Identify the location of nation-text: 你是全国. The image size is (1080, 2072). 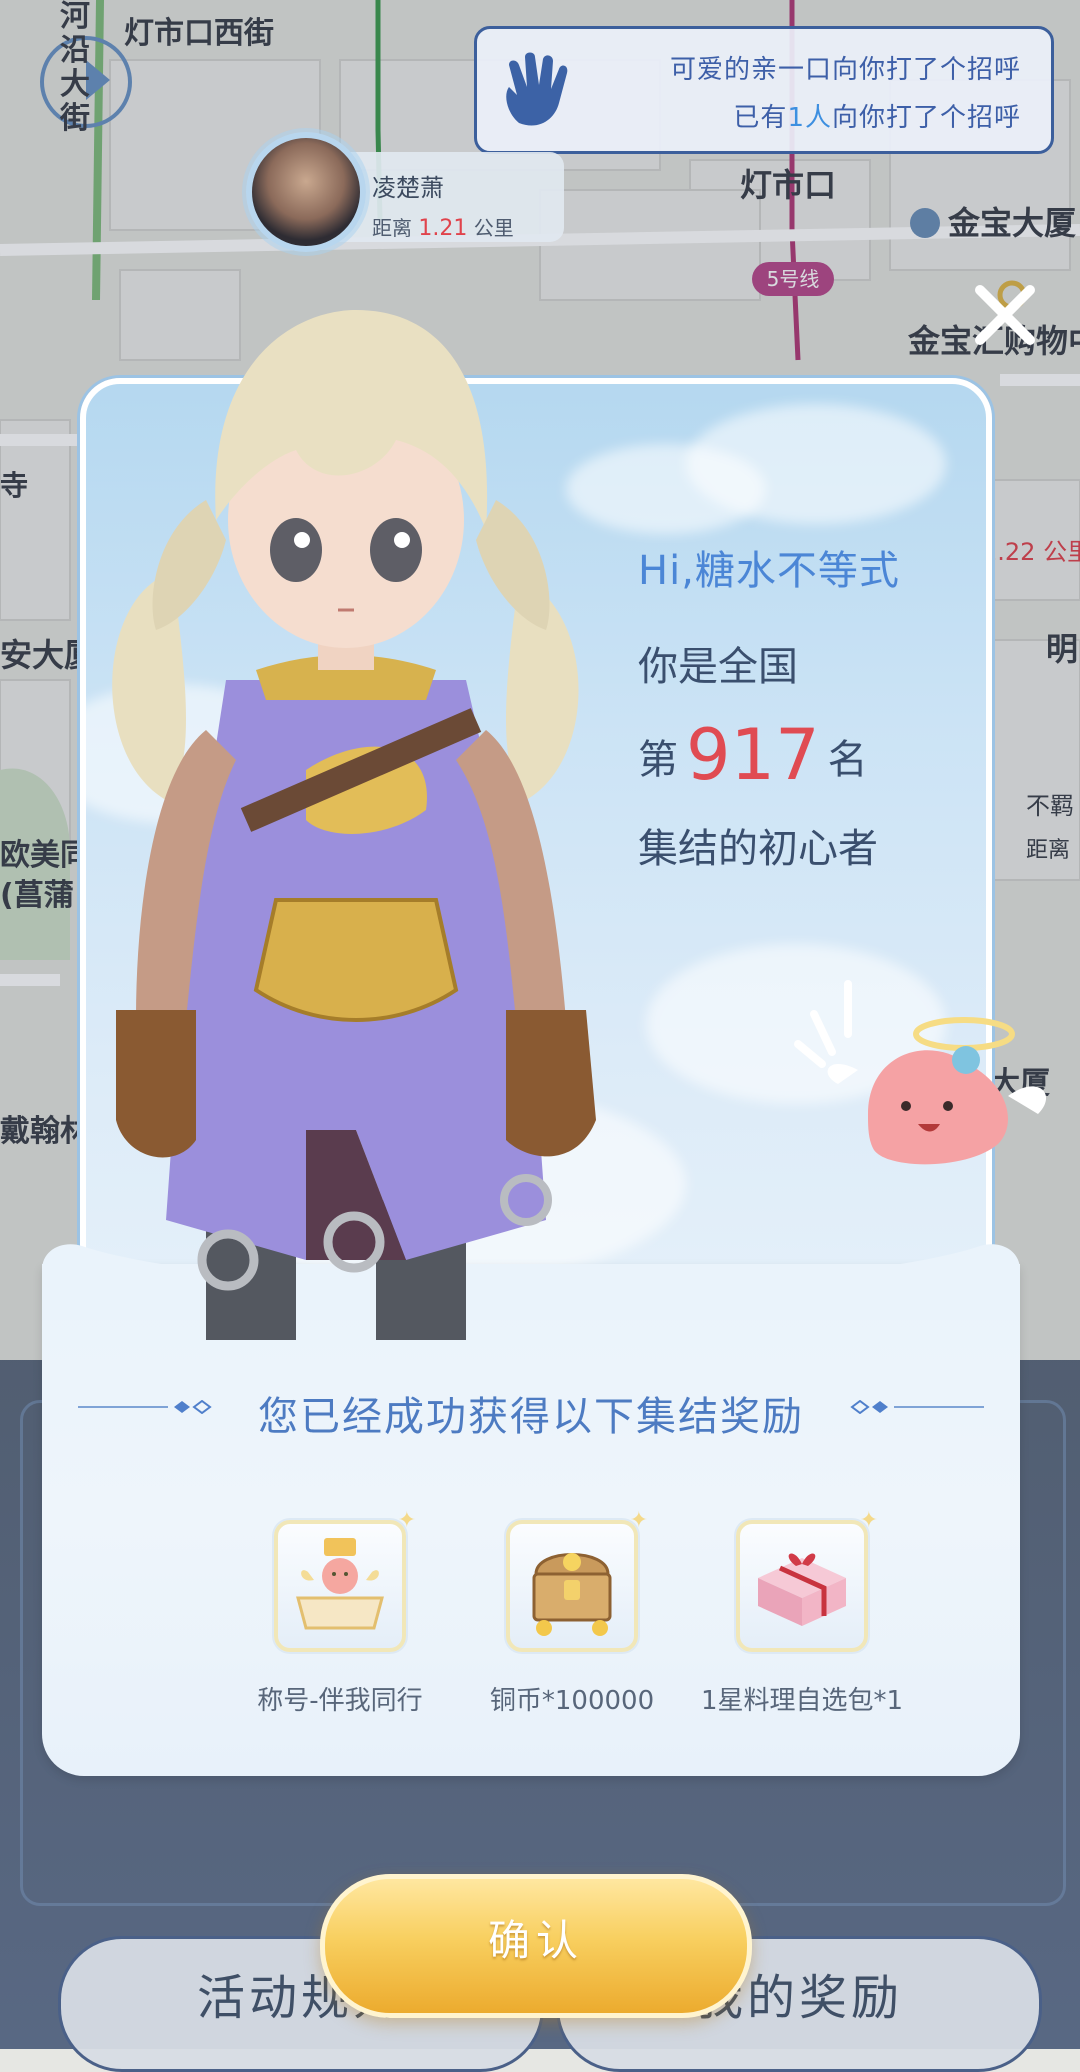
(718, 667).